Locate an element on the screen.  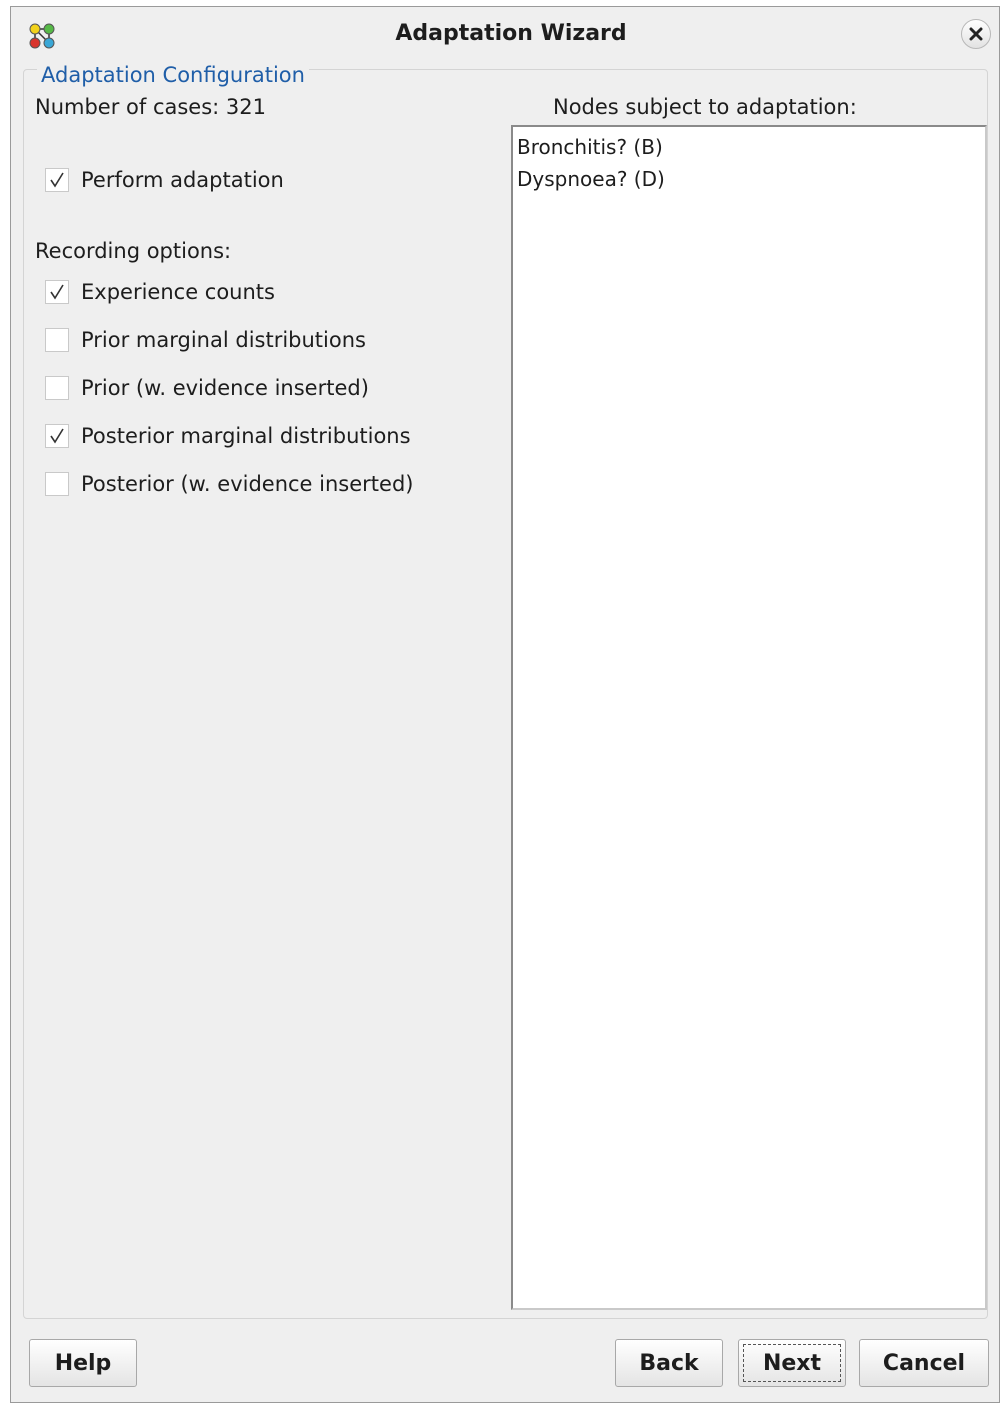
back-button: Back is located at coordinates (669, 1363).